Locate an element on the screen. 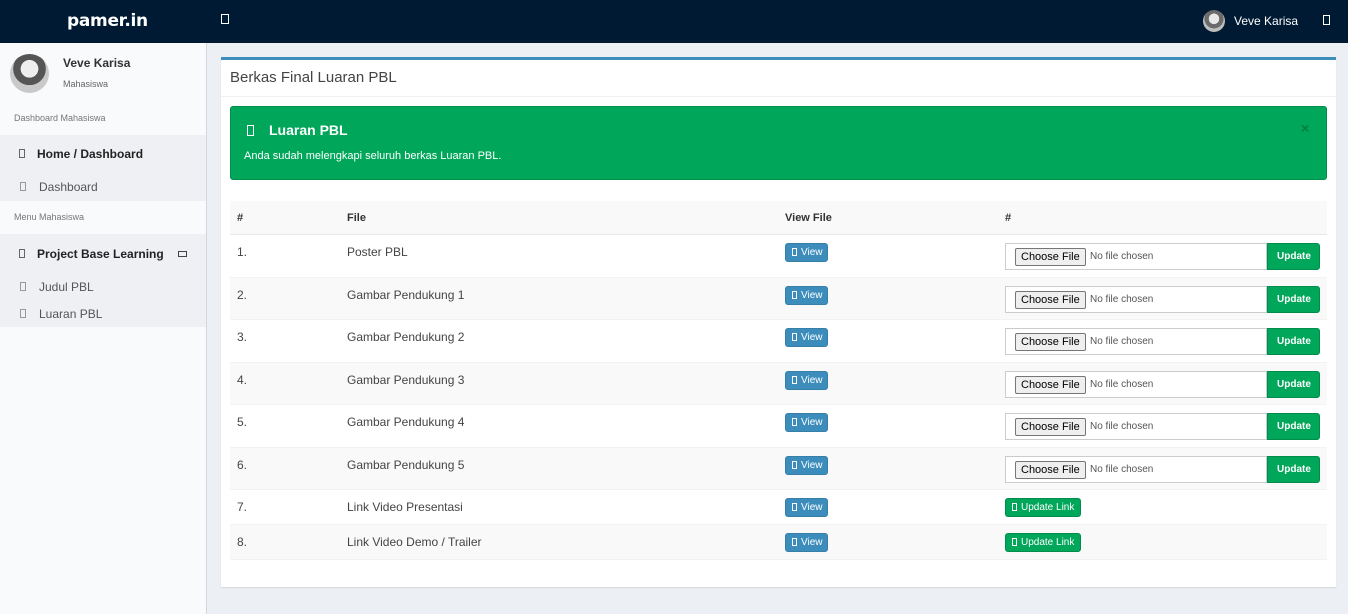 This screenshot has width=1348, height=614. user-avatar is located at coordinates (1214, 21).